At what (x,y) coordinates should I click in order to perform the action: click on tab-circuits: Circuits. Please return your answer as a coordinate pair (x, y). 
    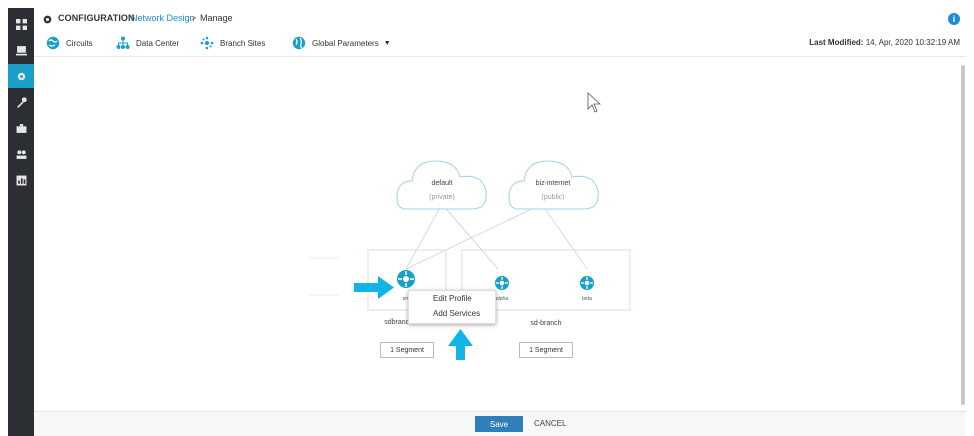
    Looking at the image, I should click on (69, 43).